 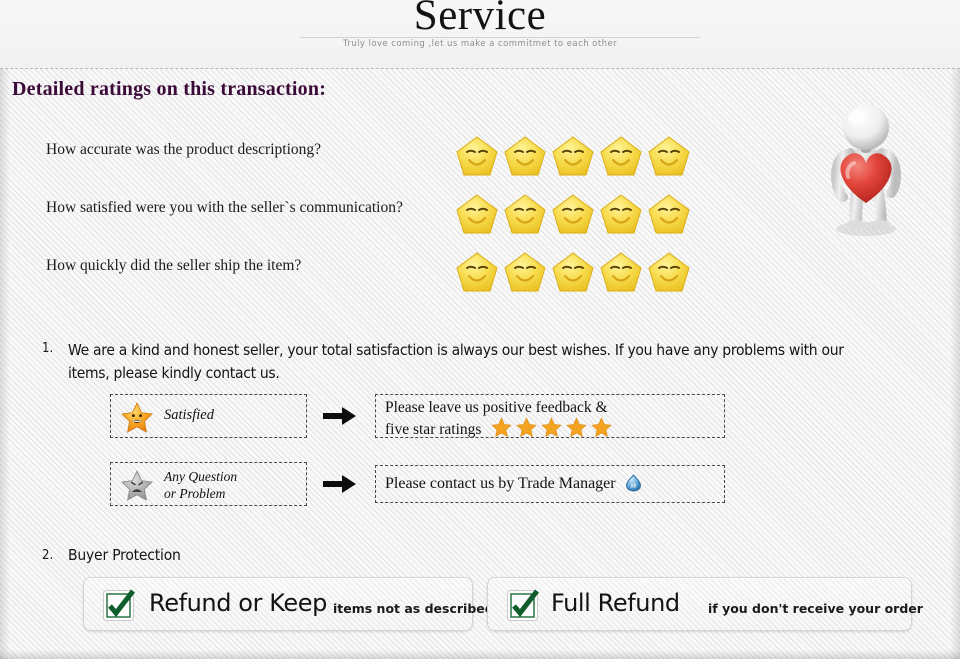 I want to click on flow-condition-label: Any Question or Problem, so click(x=200, y=485).